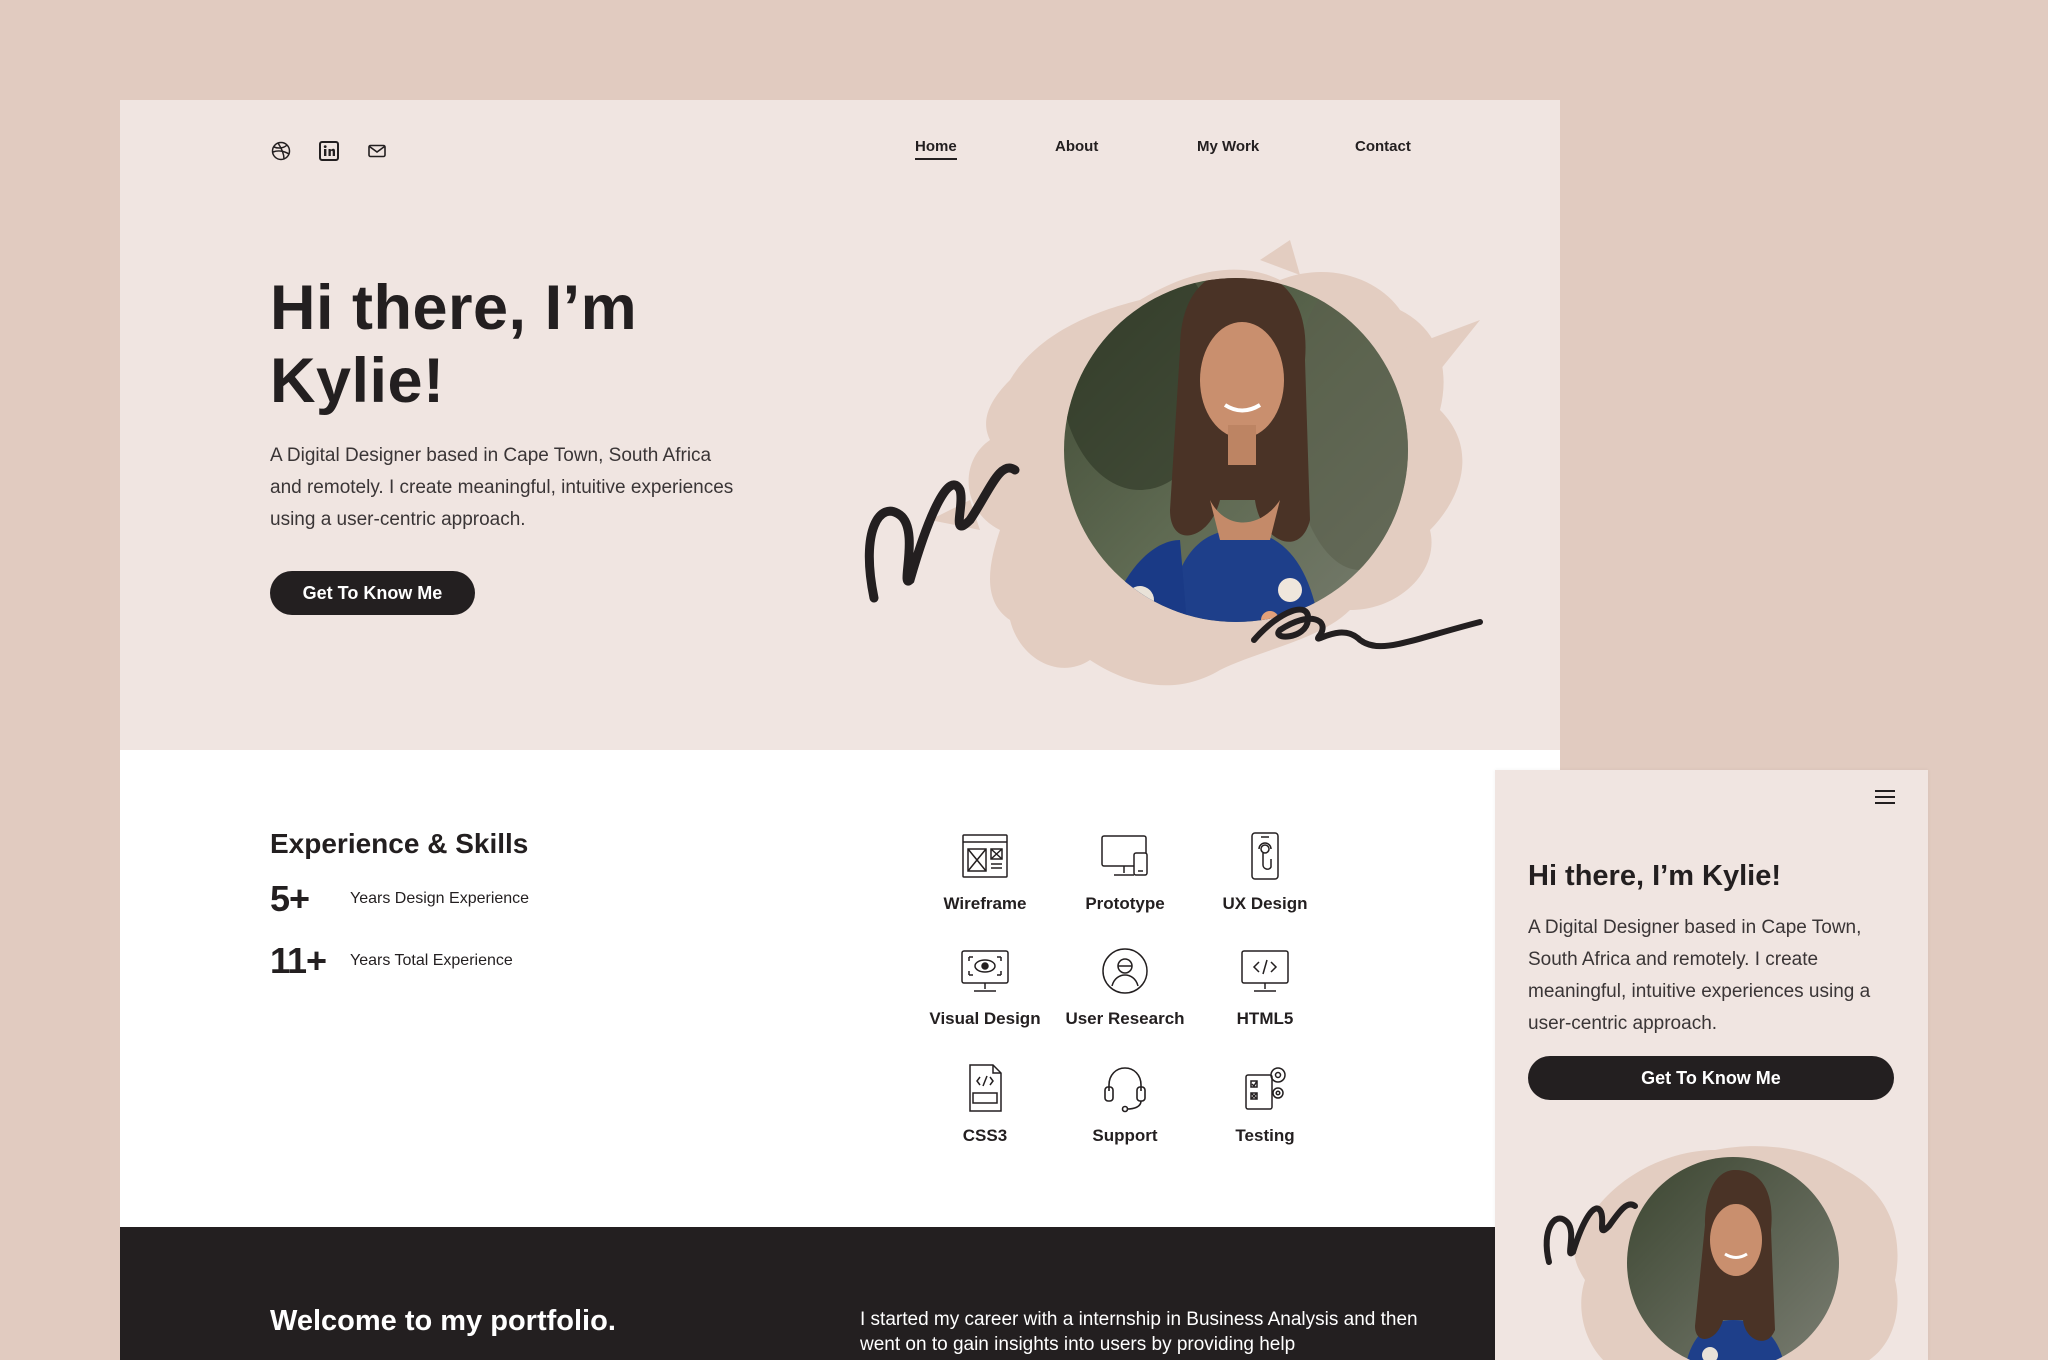 This screenshot has width=2048, height=1360. I want to click on skill-testing: Testing, so click(1265, 1103).